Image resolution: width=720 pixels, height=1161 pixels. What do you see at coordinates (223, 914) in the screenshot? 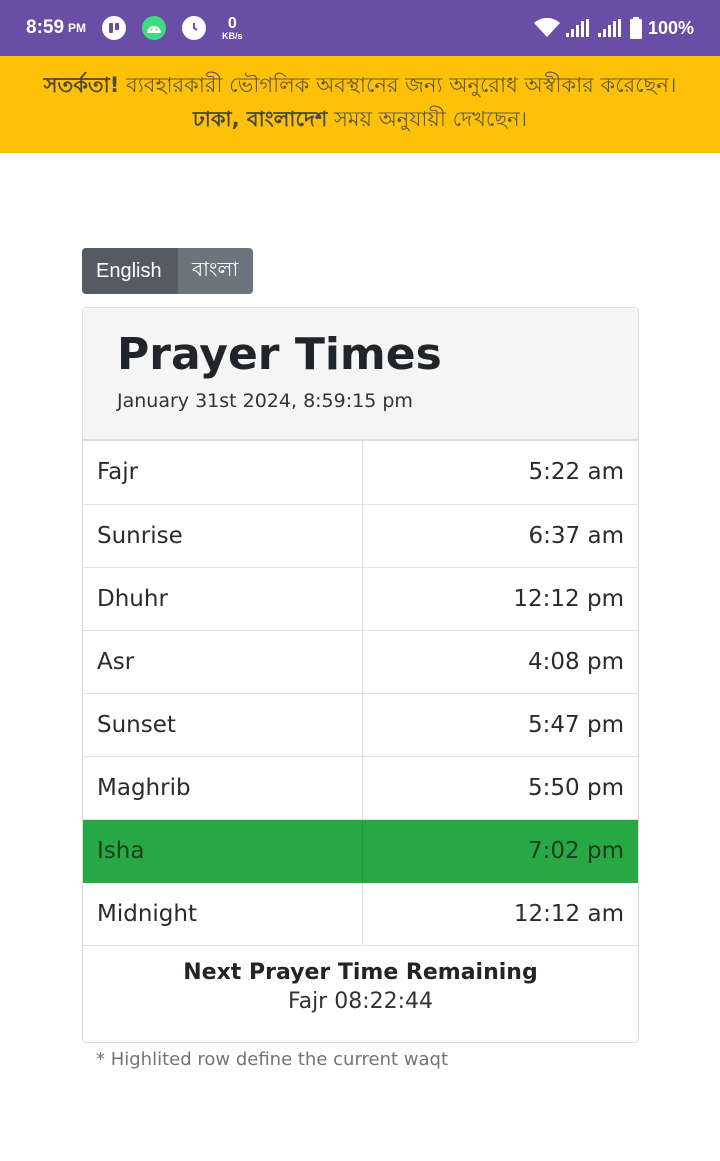
I see `prayer-name: Midnight` at bounding box center [223, 914].